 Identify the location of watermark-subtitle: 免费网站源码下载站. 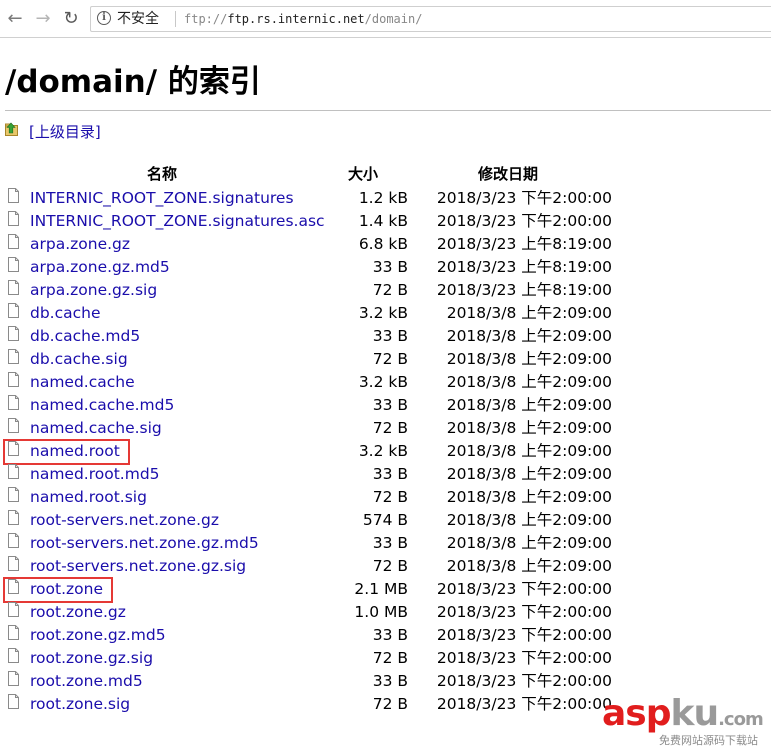
(708, 740).